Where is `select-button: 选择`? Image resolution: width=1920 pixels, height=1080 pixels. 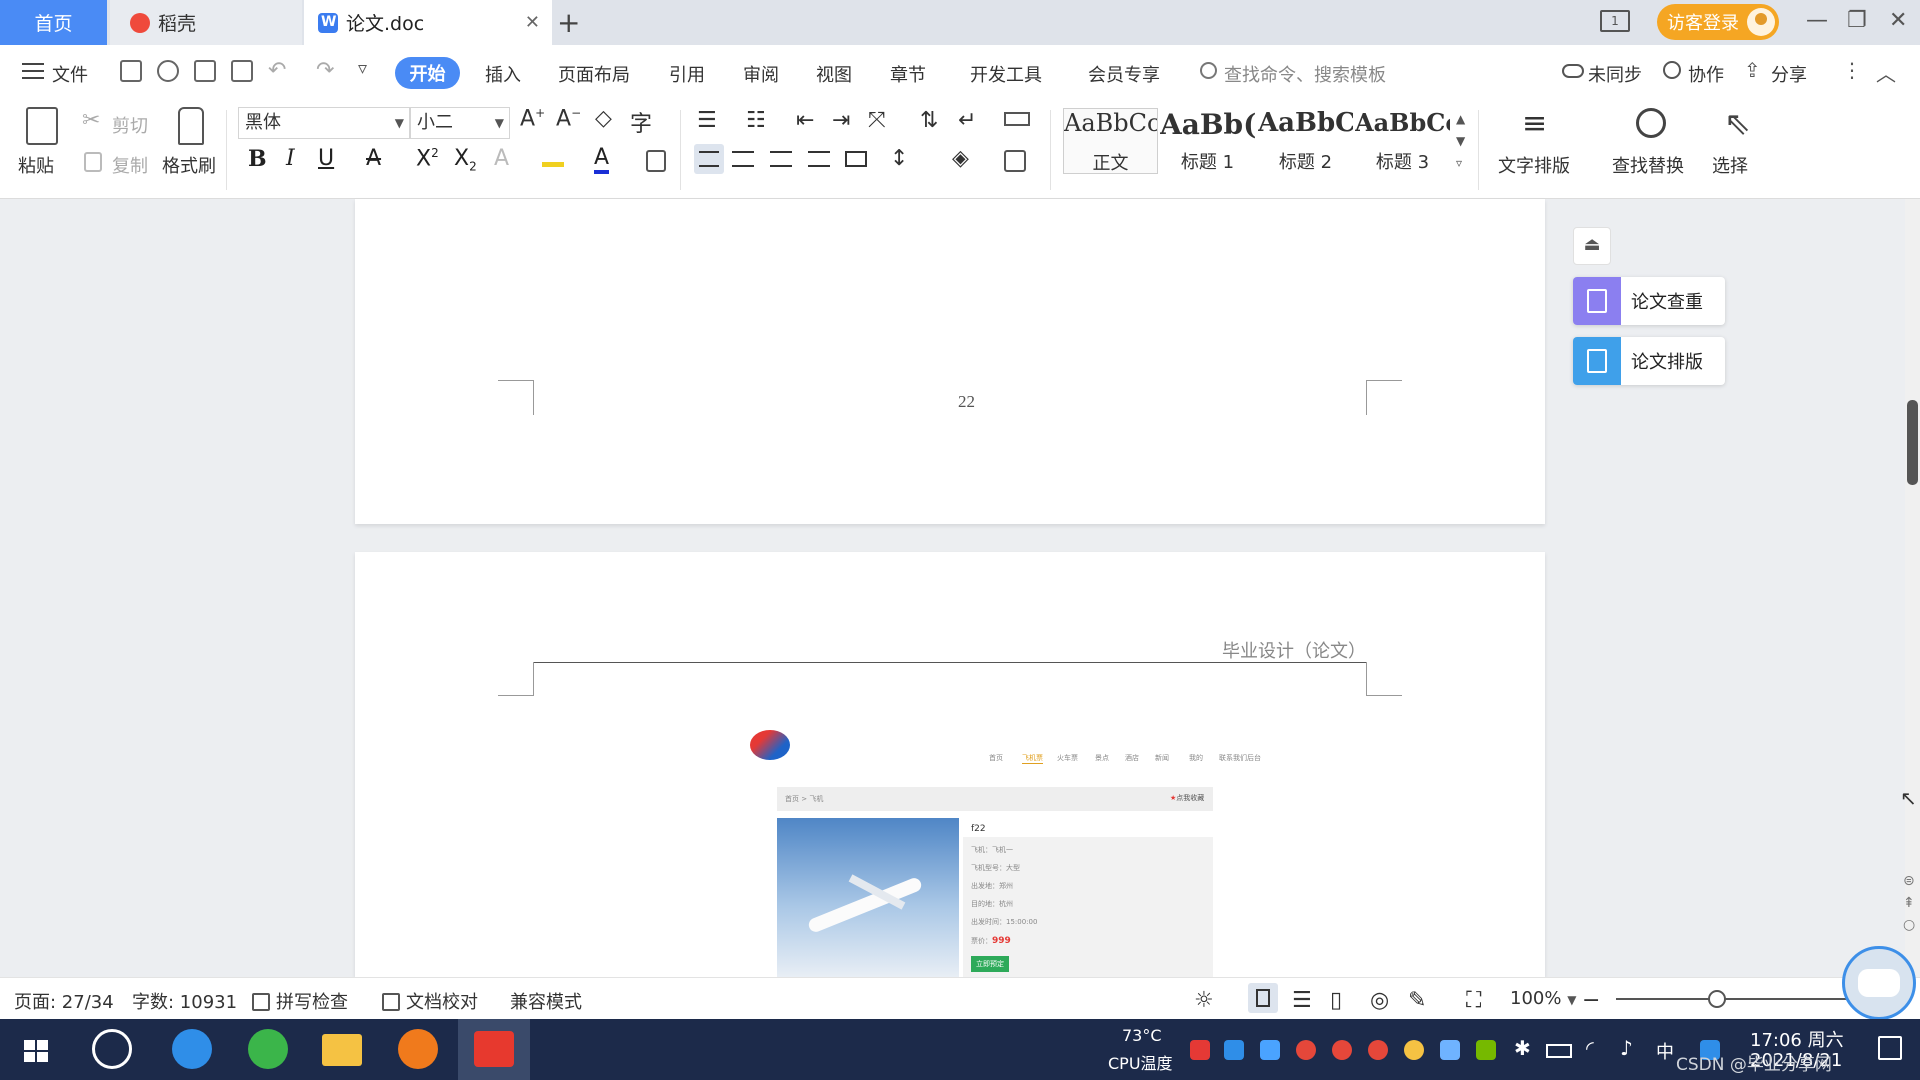 select-button: 选择 is located at coordinates (1730, 165).